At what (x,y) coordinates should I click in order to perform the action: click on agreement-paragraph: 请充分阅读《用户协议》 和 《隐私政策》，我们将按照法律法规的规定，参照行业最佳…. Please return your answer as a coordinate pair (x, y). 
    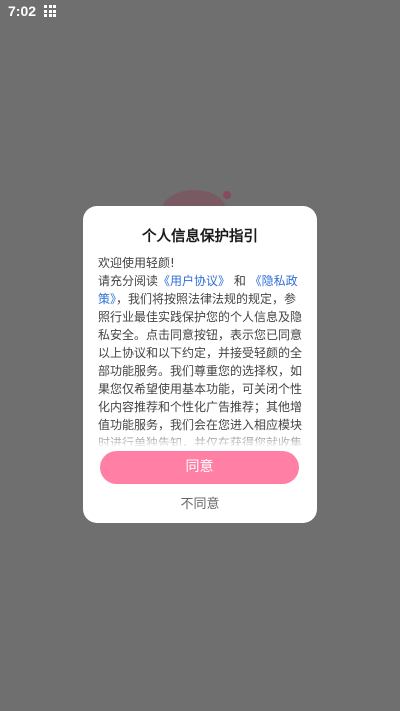
    Looking at the image, I should click on (201, 359).